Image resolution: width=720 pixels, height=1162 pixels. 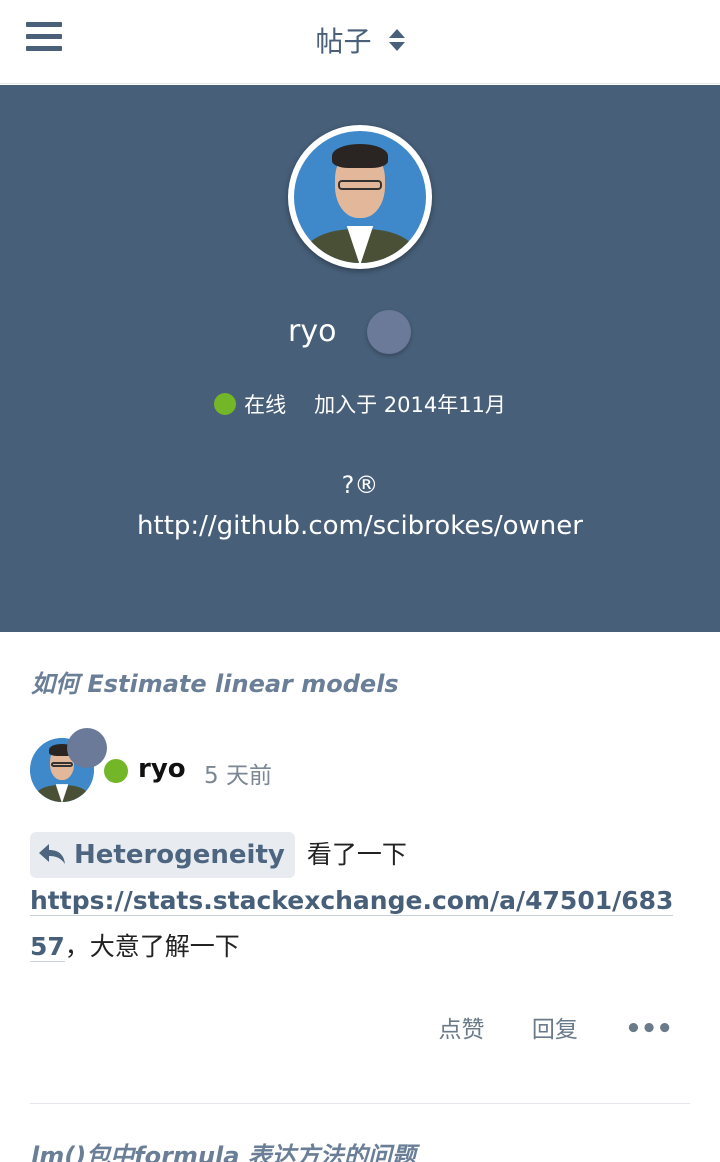 What do you see at coordinates (410, 405) in the screenshot?
I see `join-date: 加入于 2014年11月` at bounding box center [410, 405].